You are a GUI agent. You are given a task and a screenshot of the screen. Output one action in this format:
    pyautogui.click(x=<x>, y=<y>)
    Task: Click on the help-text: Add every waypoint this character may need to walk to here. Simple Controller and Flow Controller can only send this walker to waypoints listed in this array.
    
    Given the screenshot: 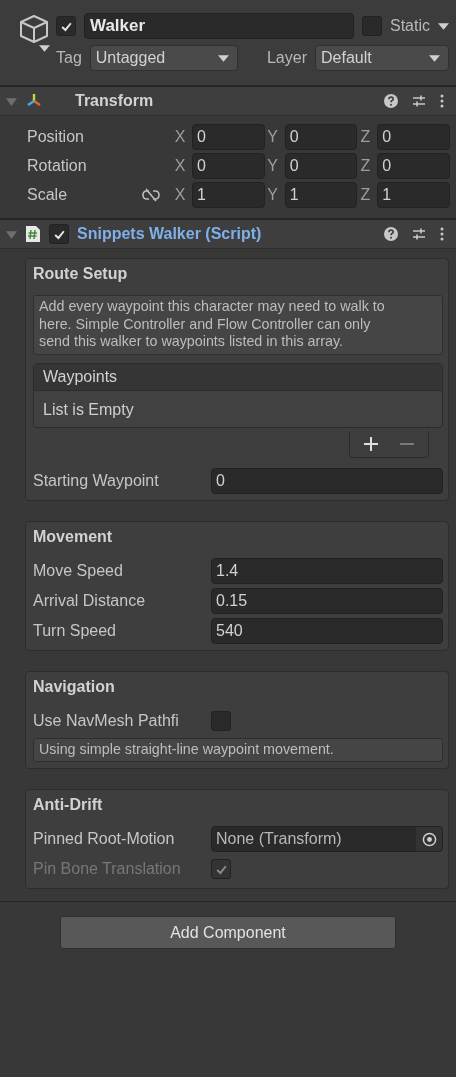 What is the action you would take?
    pyautogui.click(x=238, y=325)
    